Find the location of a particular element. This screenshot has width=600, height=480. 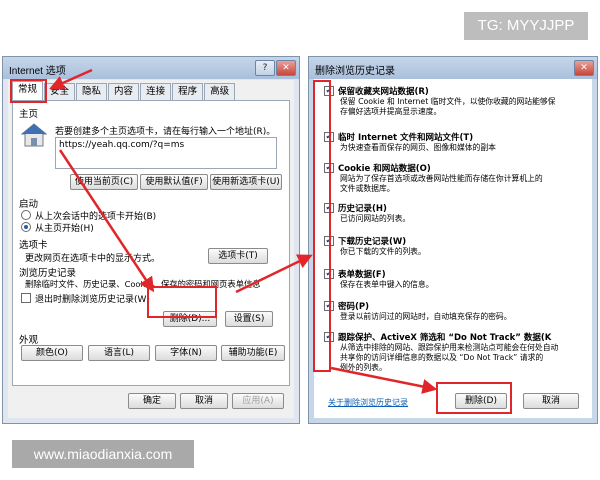

arrow-to-checkbox-column is located at coordinates (274, 274).